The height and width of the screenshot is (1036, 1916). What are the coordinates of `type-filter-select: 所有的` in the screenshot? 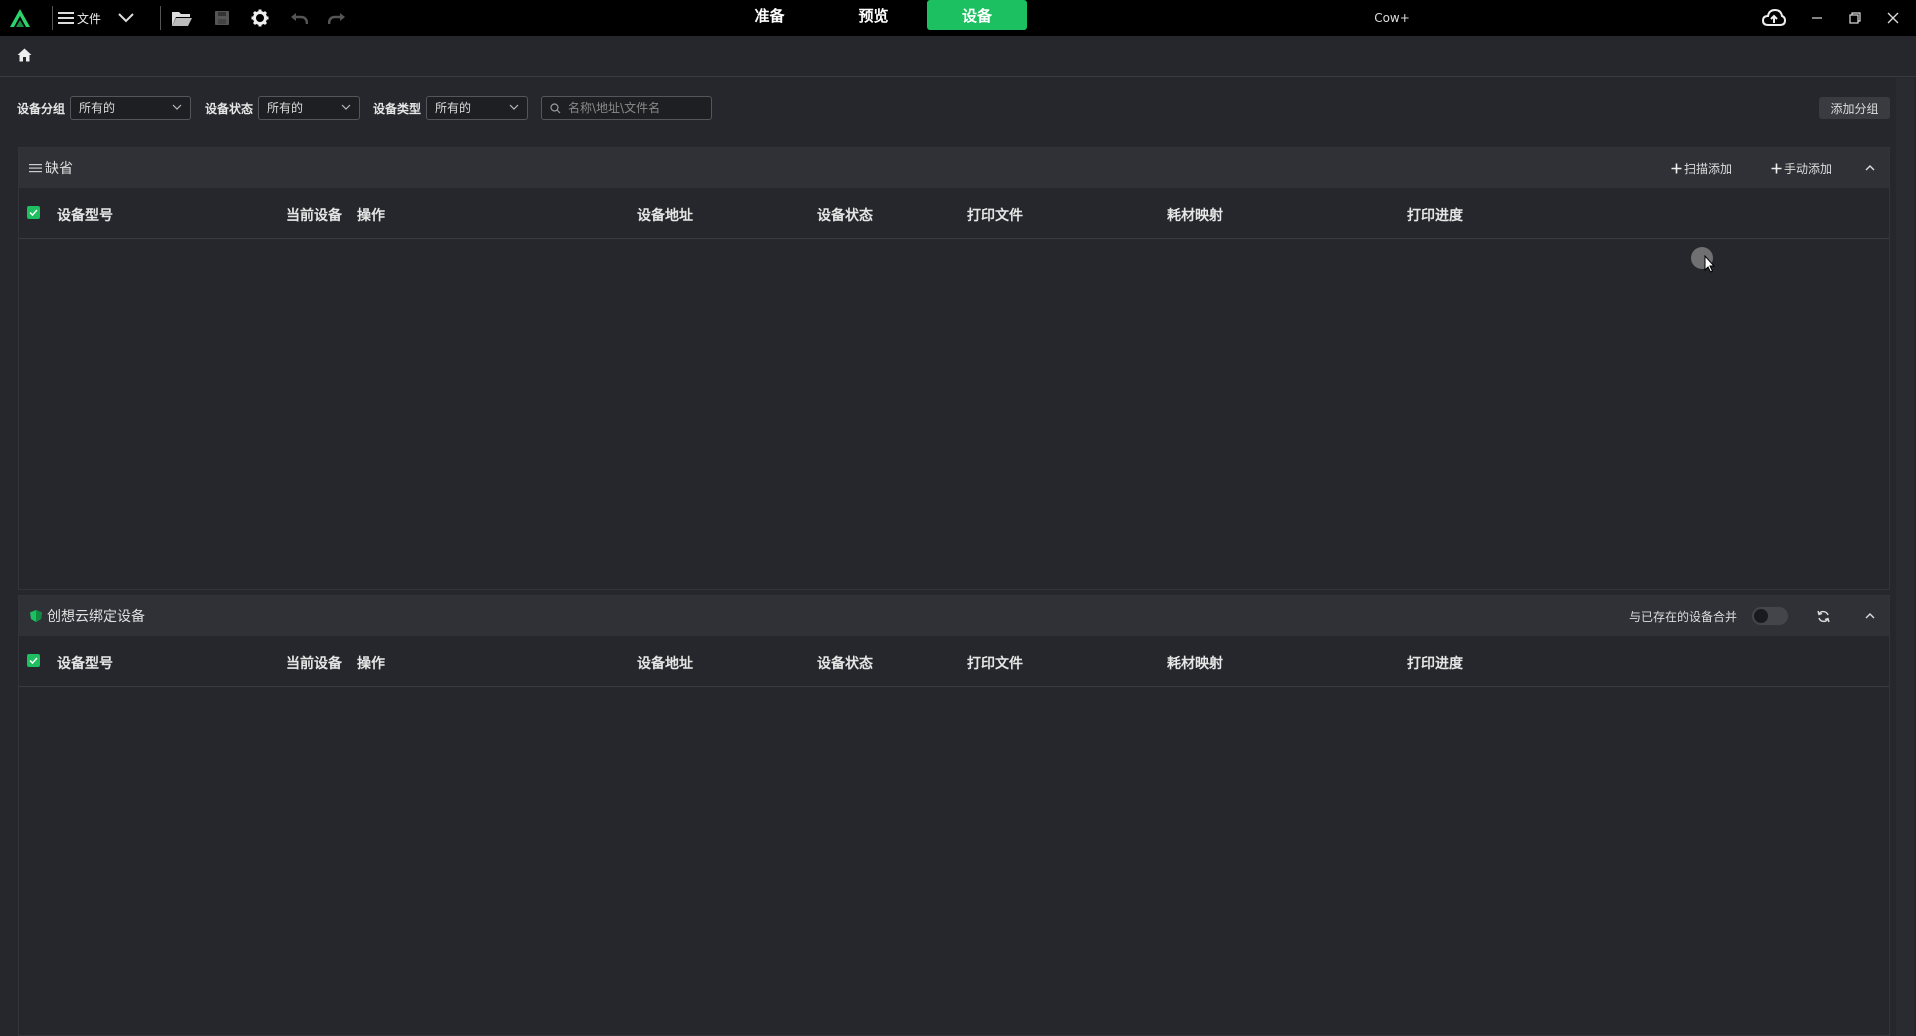 It's located at (477, 108).